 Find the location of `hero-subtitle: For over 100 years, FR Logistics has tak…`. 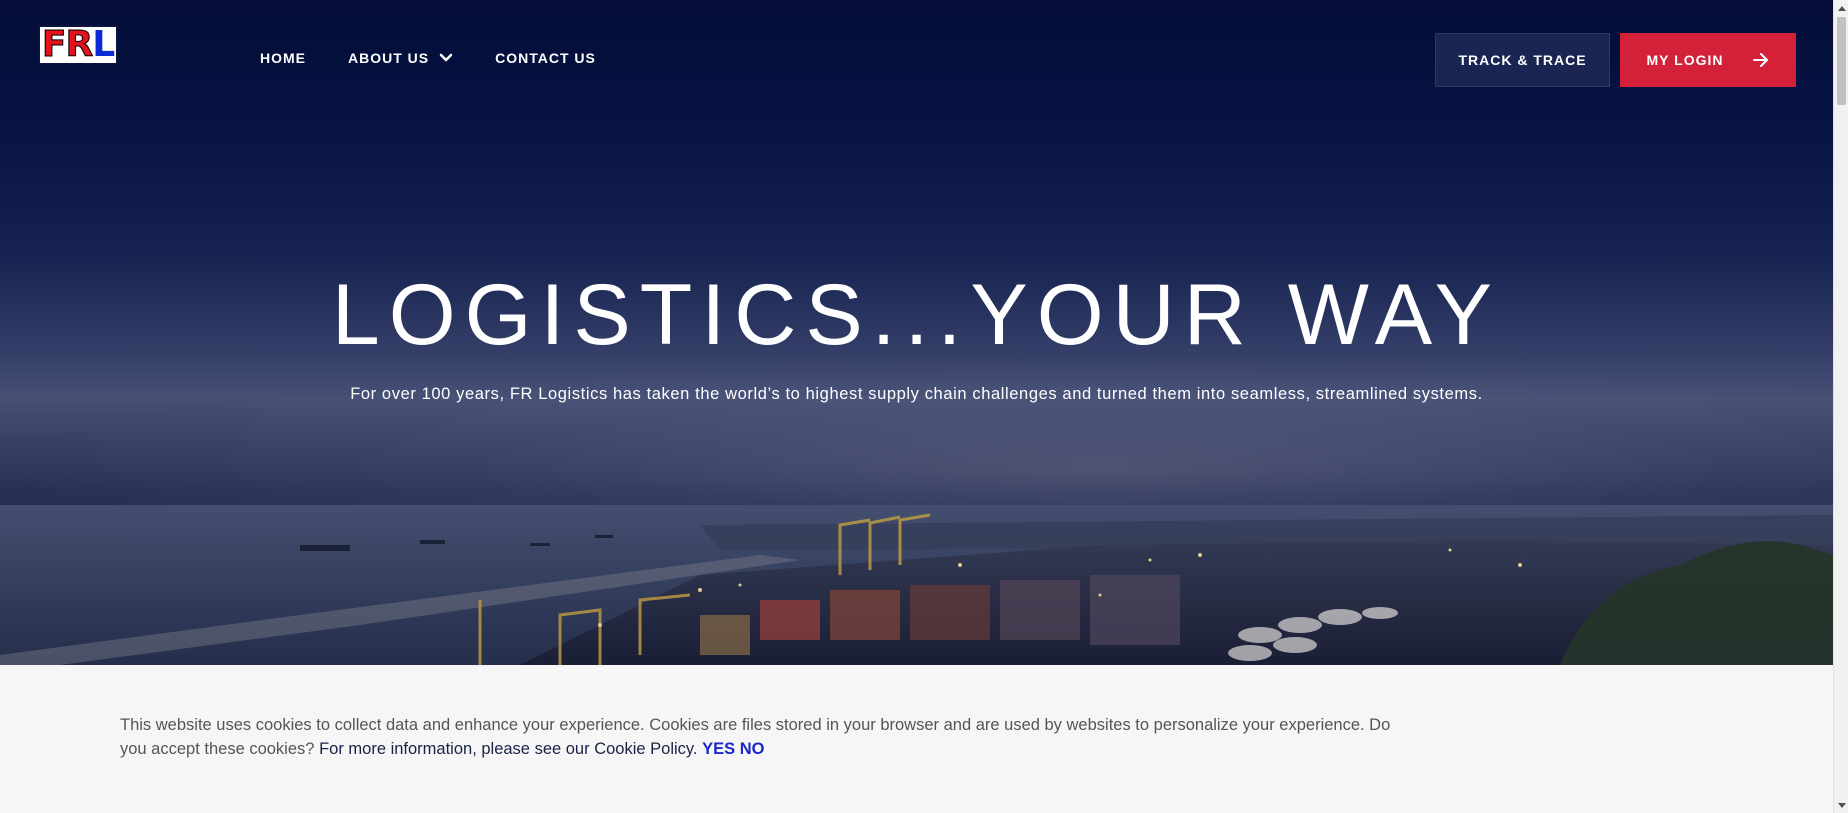

hero-subtitle: For over 100 years, FR Logistics has tak… is located at coordinates (916, 394).